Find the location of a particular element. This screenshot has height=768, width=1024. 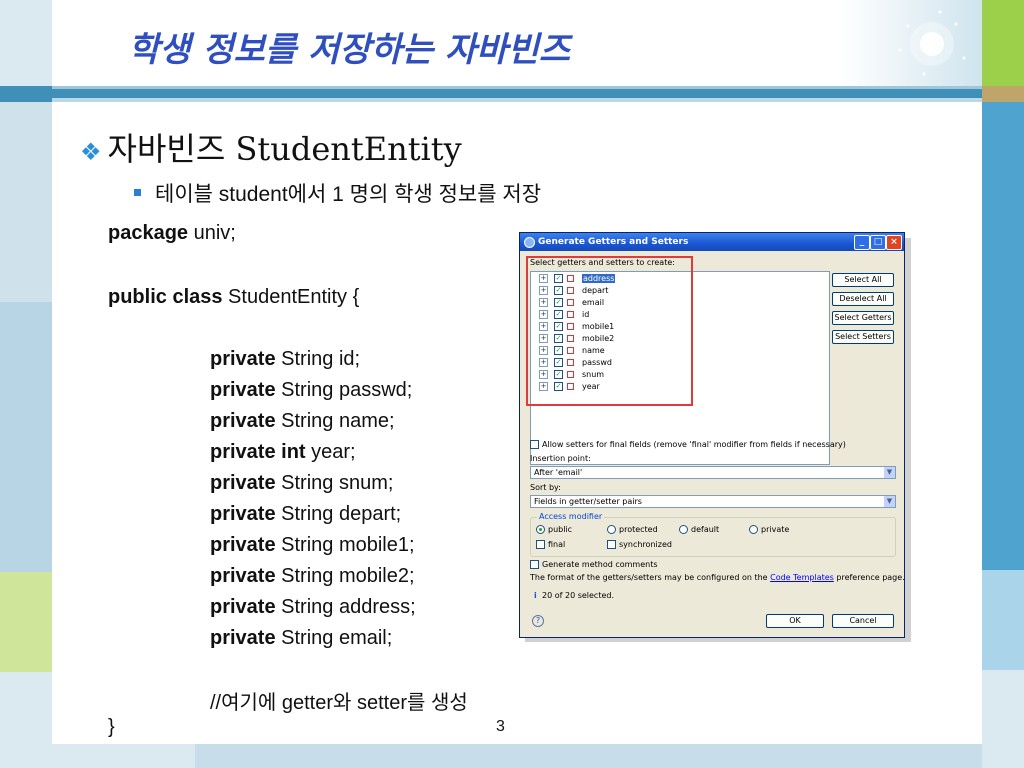

square-bullet-icon is located at coordinates (137, 192).